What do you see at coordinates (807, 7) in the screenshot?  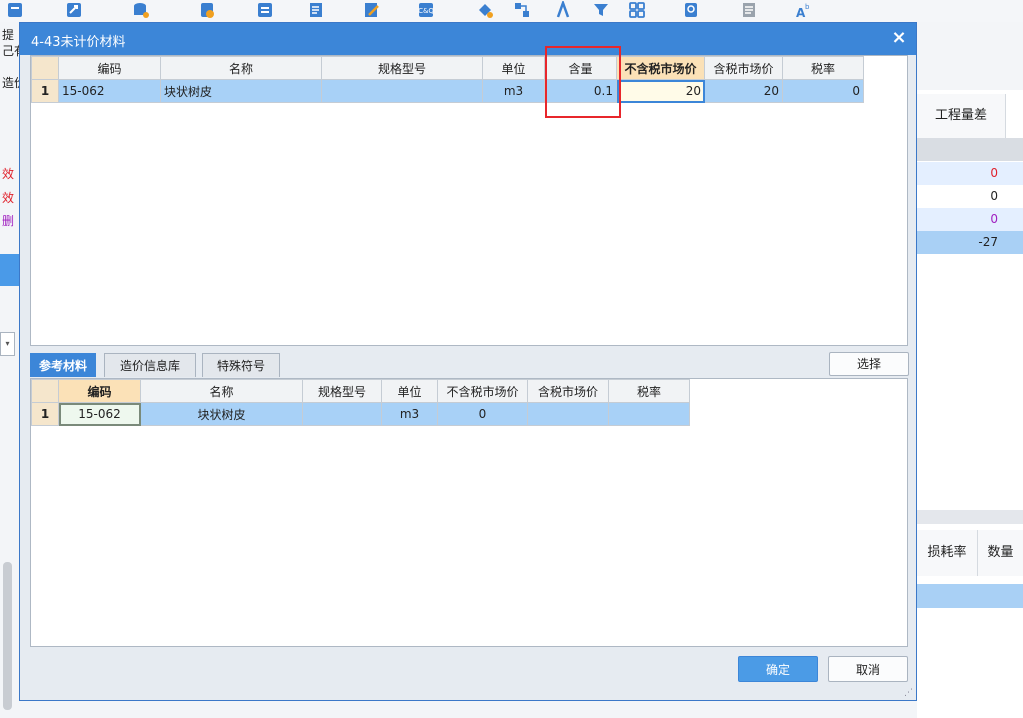 I see `svg-text: b` at bounding box center [807, 7].